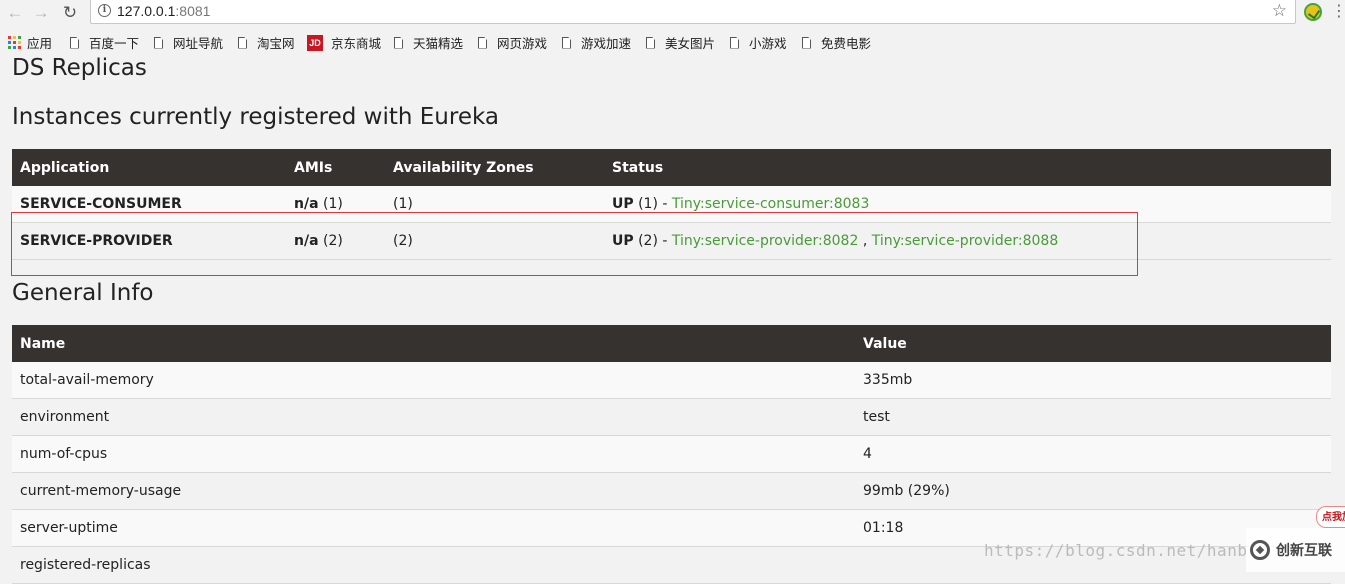 This screenshot has width=1345, height=584. I want to click on zones-cell: (1), so click(494, 204).